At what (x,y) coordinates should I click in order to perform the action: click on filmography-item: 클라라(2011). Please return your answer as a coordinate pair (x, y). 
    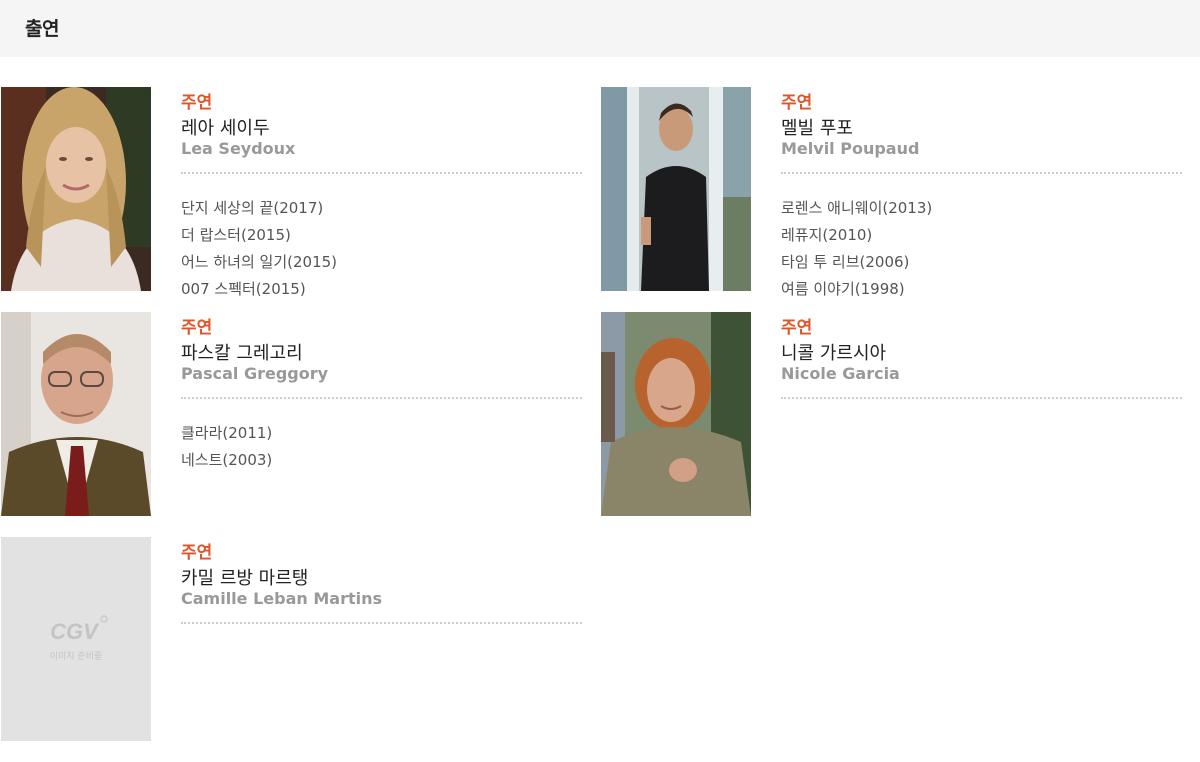
    Looking at the image, I should click on (226, 435).